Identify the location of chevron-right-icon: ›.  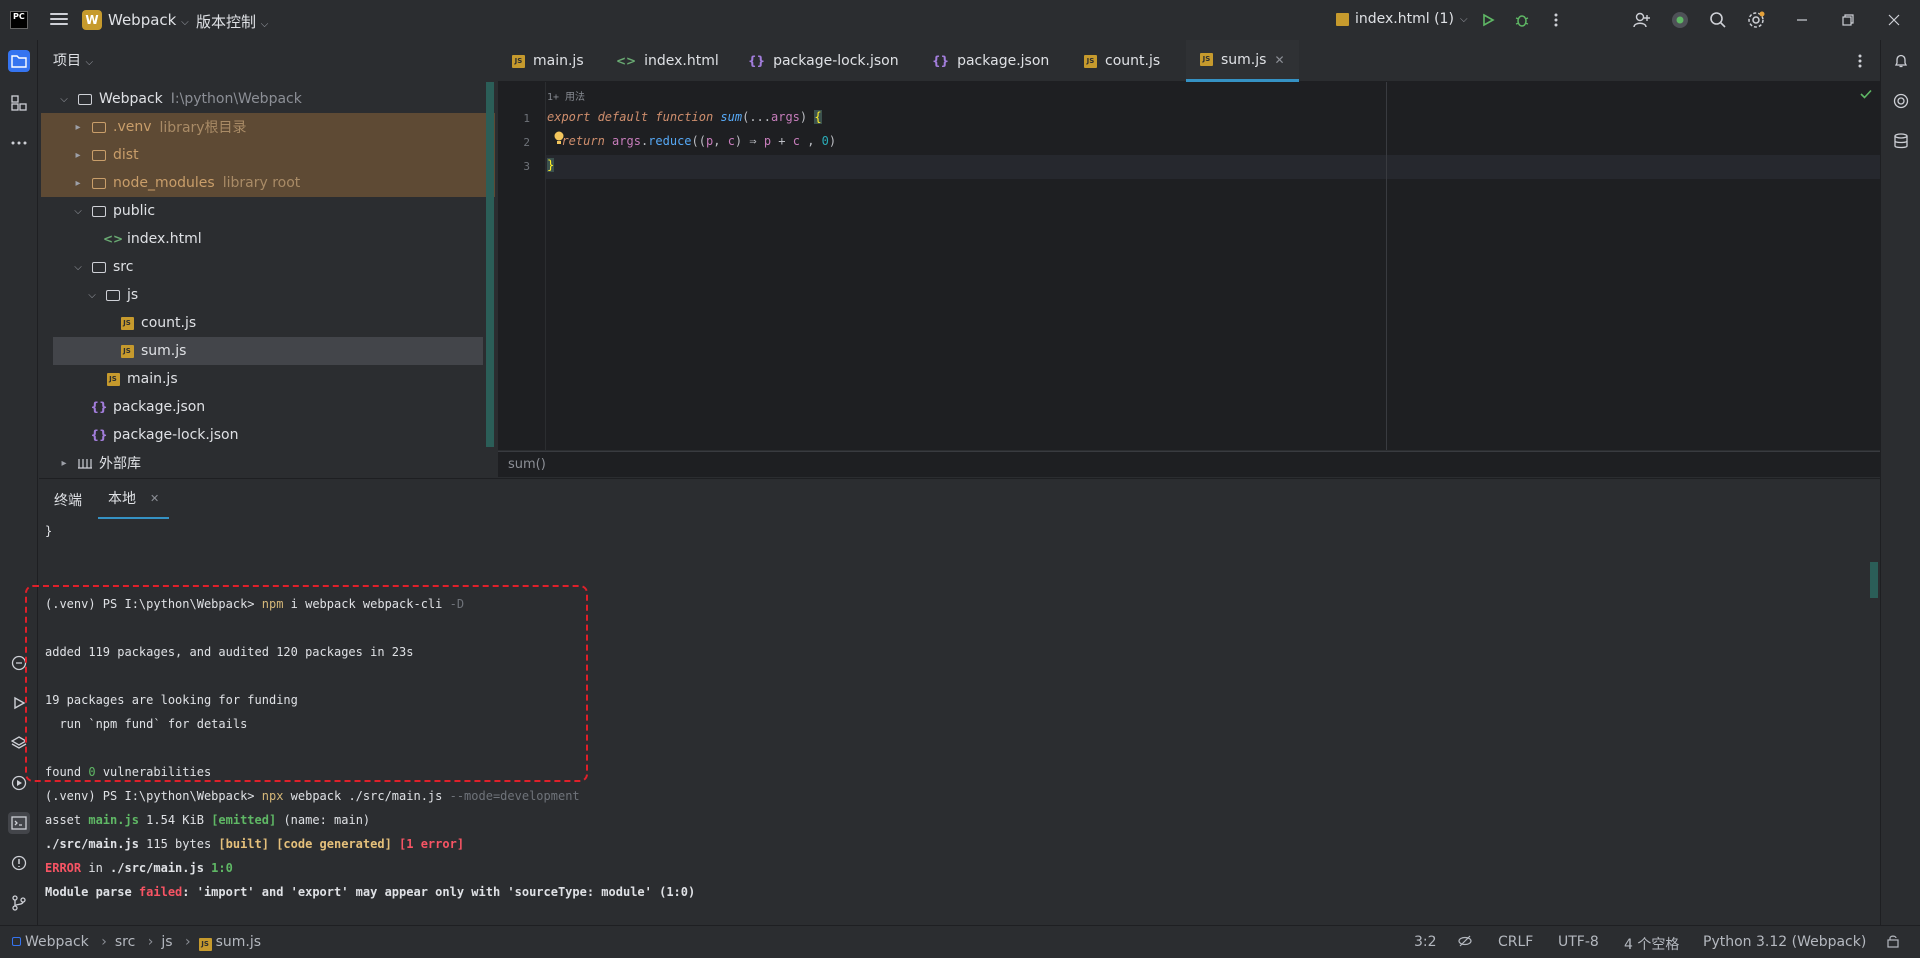
(104, 942).